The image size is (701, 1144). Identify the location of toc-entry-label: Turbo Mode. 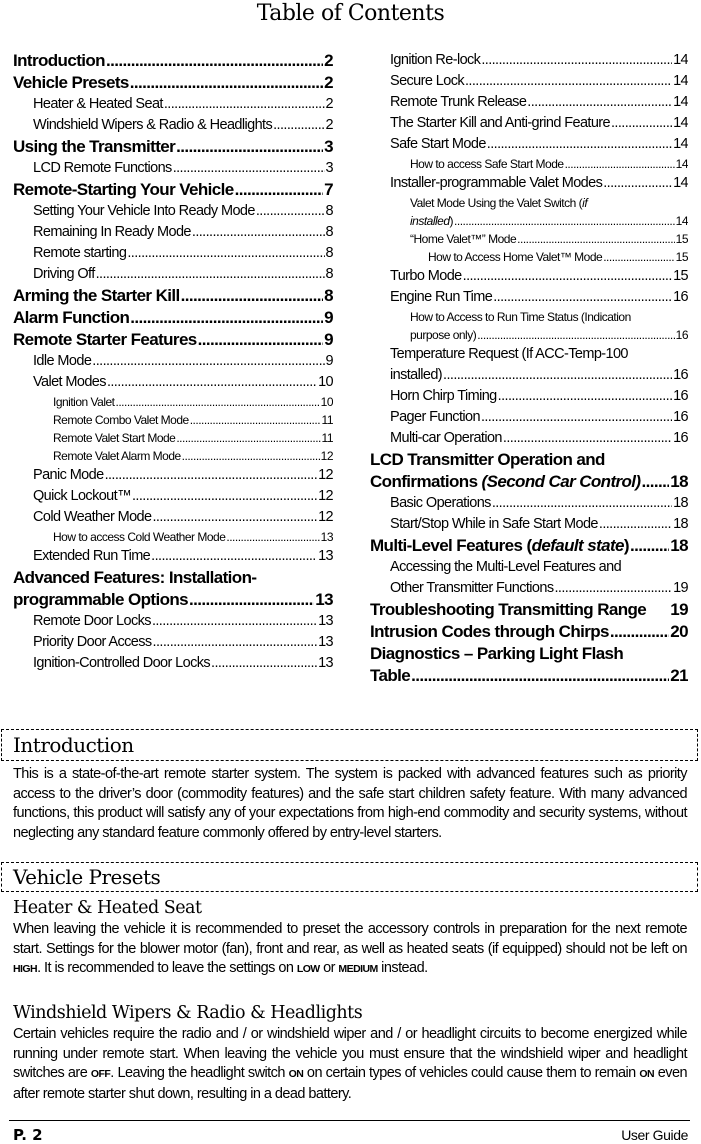
(426, 276).